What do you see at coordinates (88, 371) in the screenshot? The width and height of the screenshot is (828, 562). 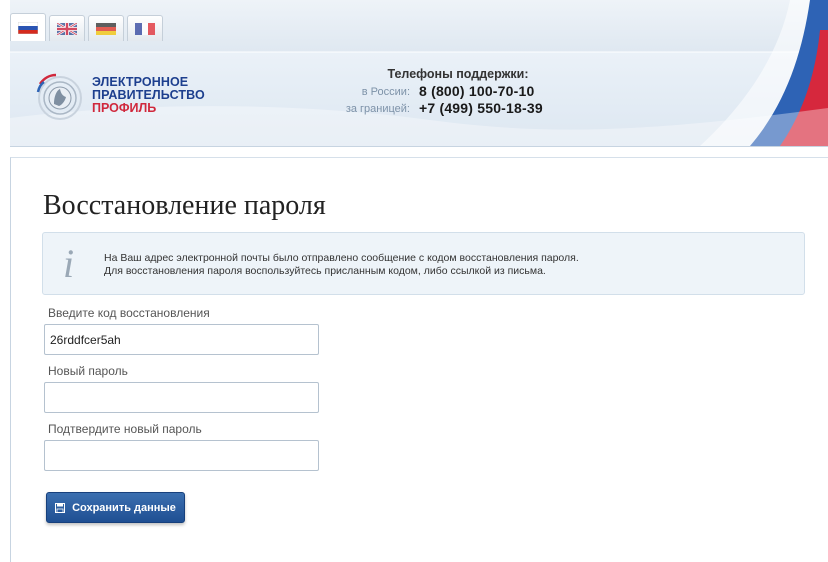 I see `new-password-label: Новый пароль` at bounding box center [88, 371].